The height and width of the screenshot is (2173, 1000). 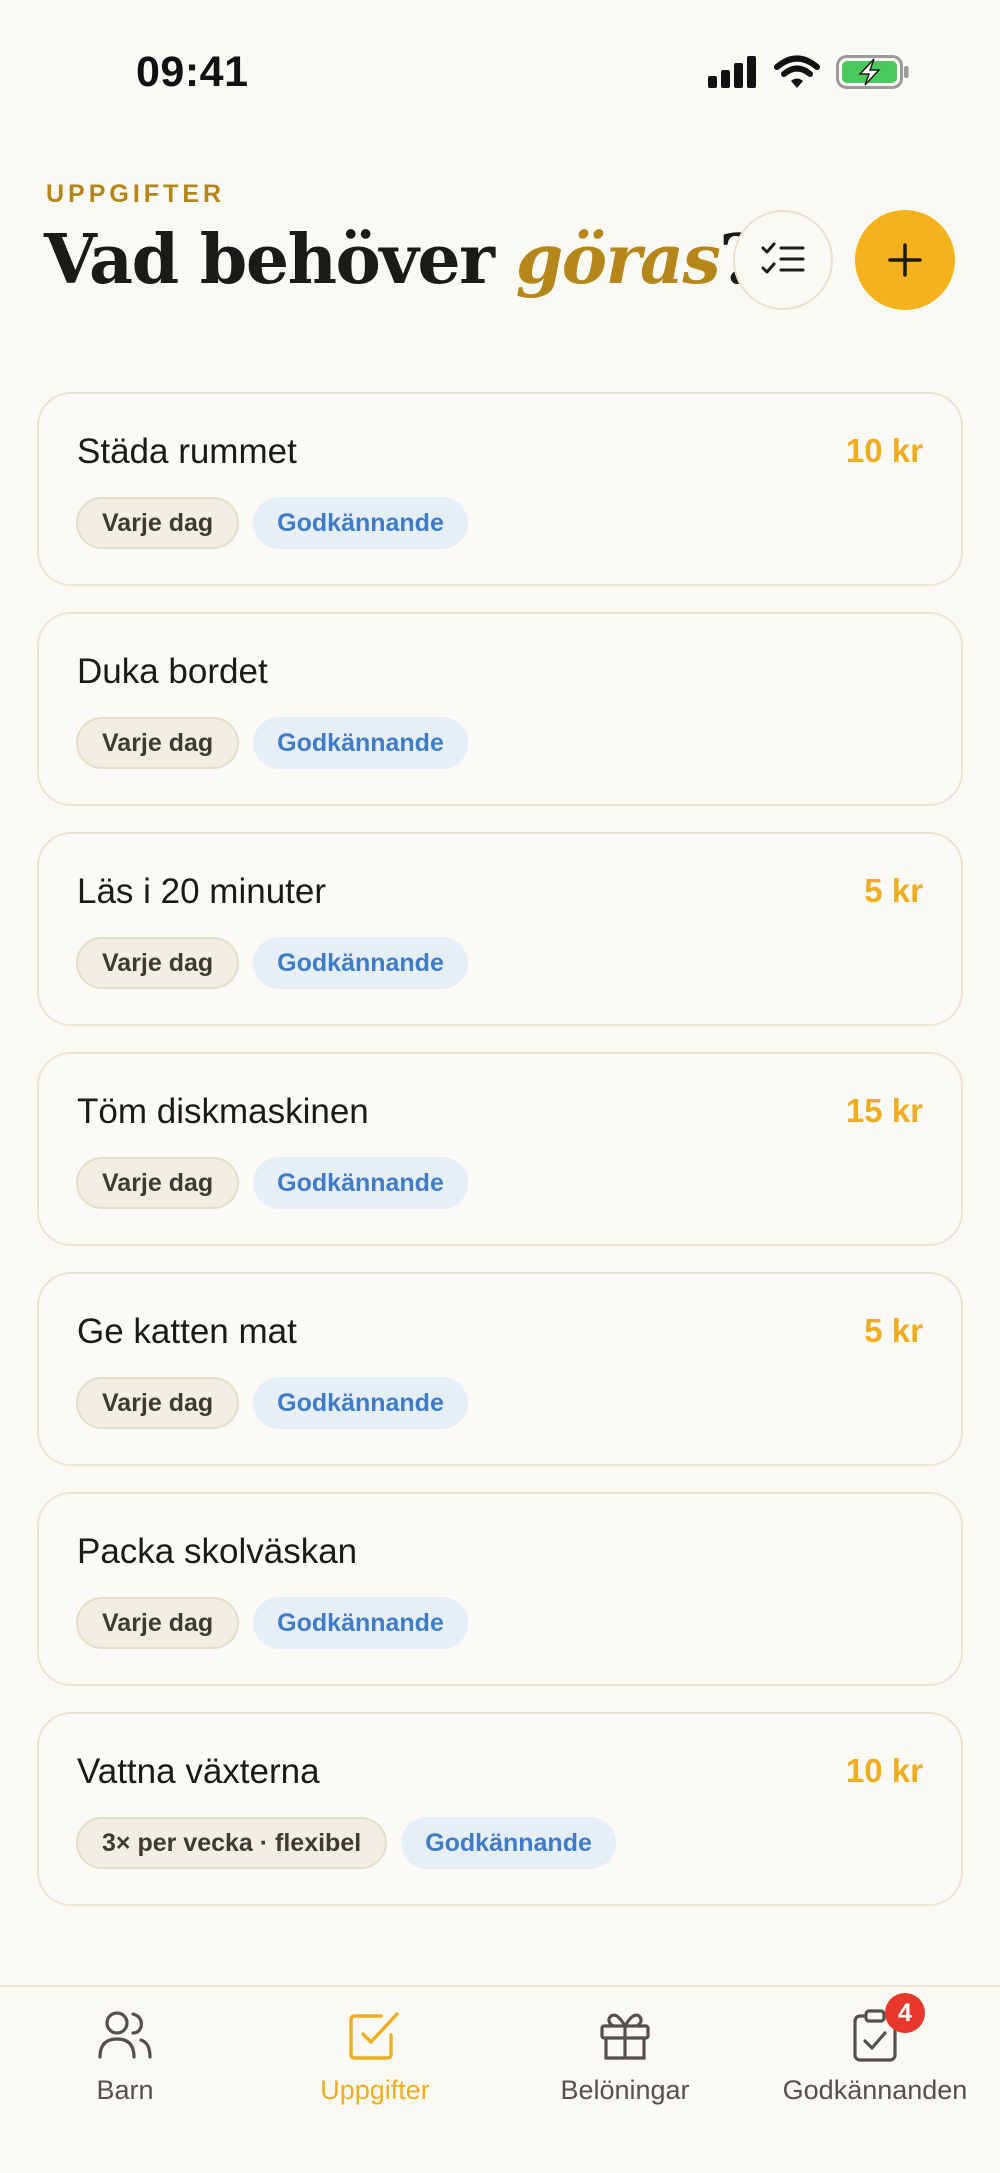 I want to click on page-title-main: Vad behöver, so click(x=280, y=260).